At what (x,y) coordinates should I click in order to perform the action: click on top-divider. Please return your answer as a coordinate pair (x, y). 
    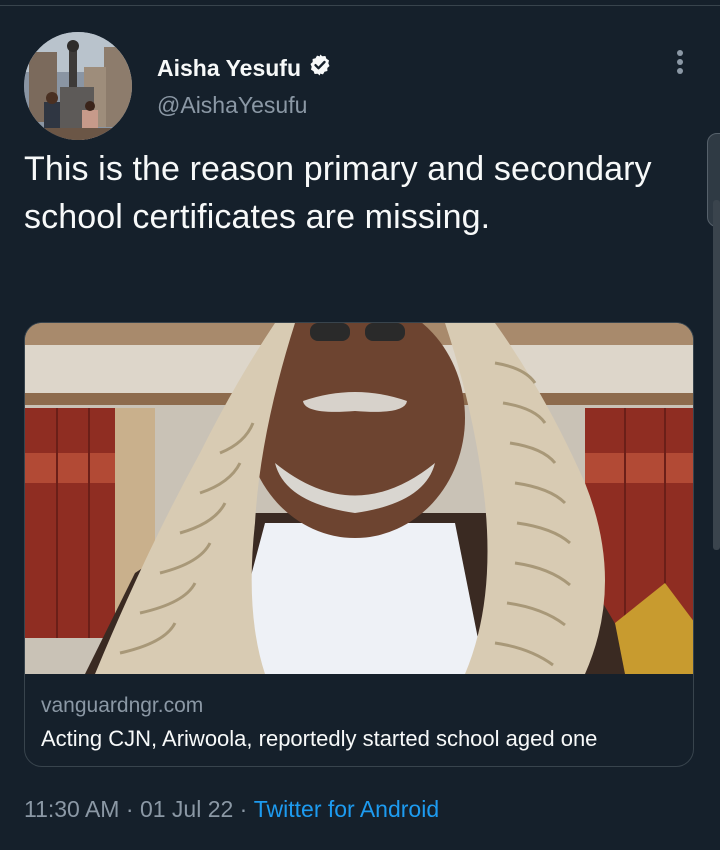
    Looking at the image, I should click on (360, 5).